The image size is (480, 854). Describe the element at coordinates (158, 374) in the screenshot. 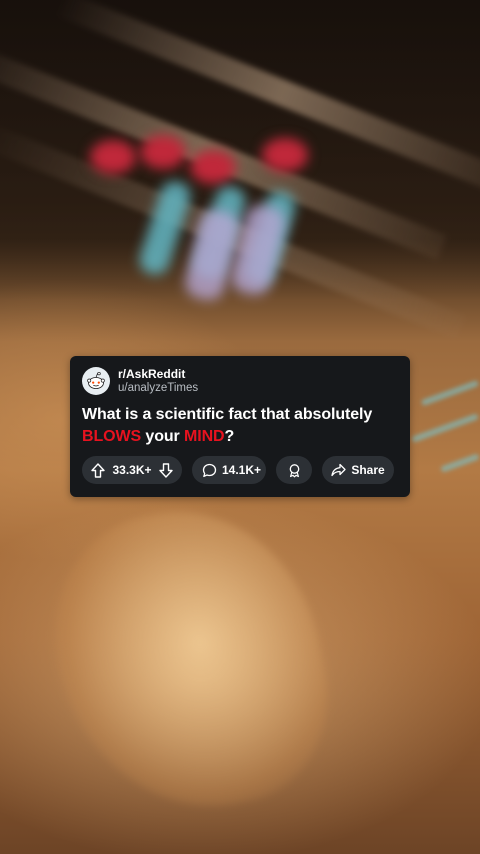

I see `subreddit-name: r/AskReddit` at that location.